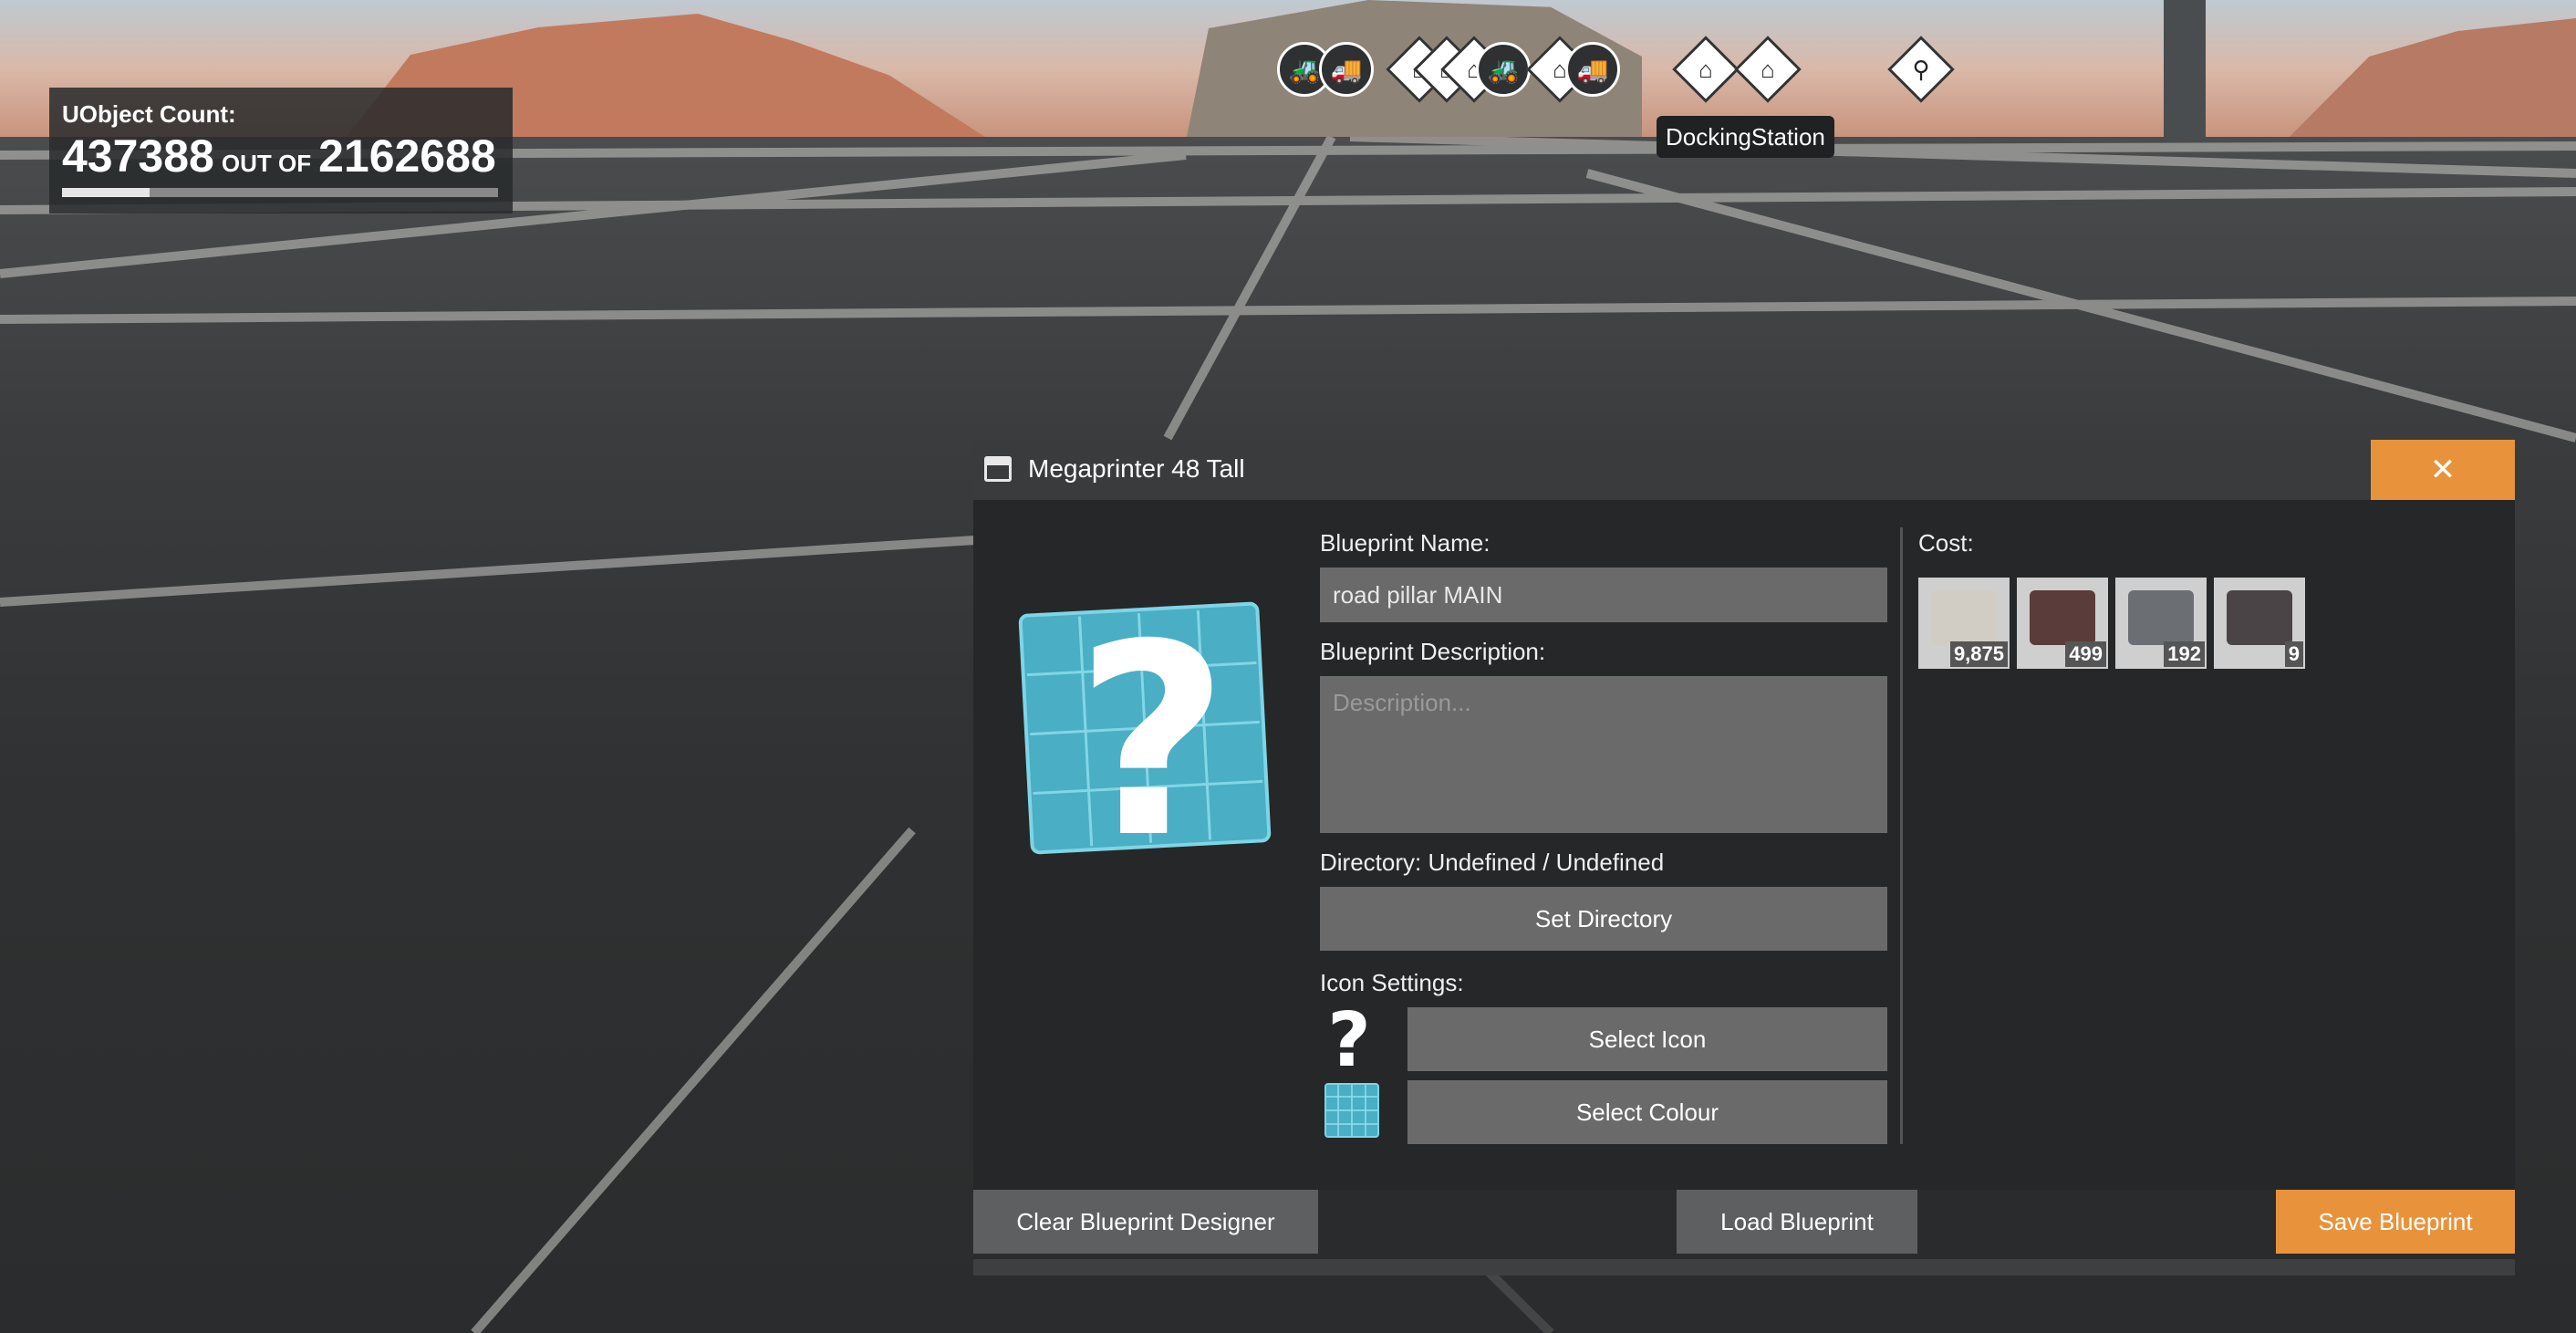  I want to click on save-blueprint-button: Save Blueprint, so click(2395, 1222).